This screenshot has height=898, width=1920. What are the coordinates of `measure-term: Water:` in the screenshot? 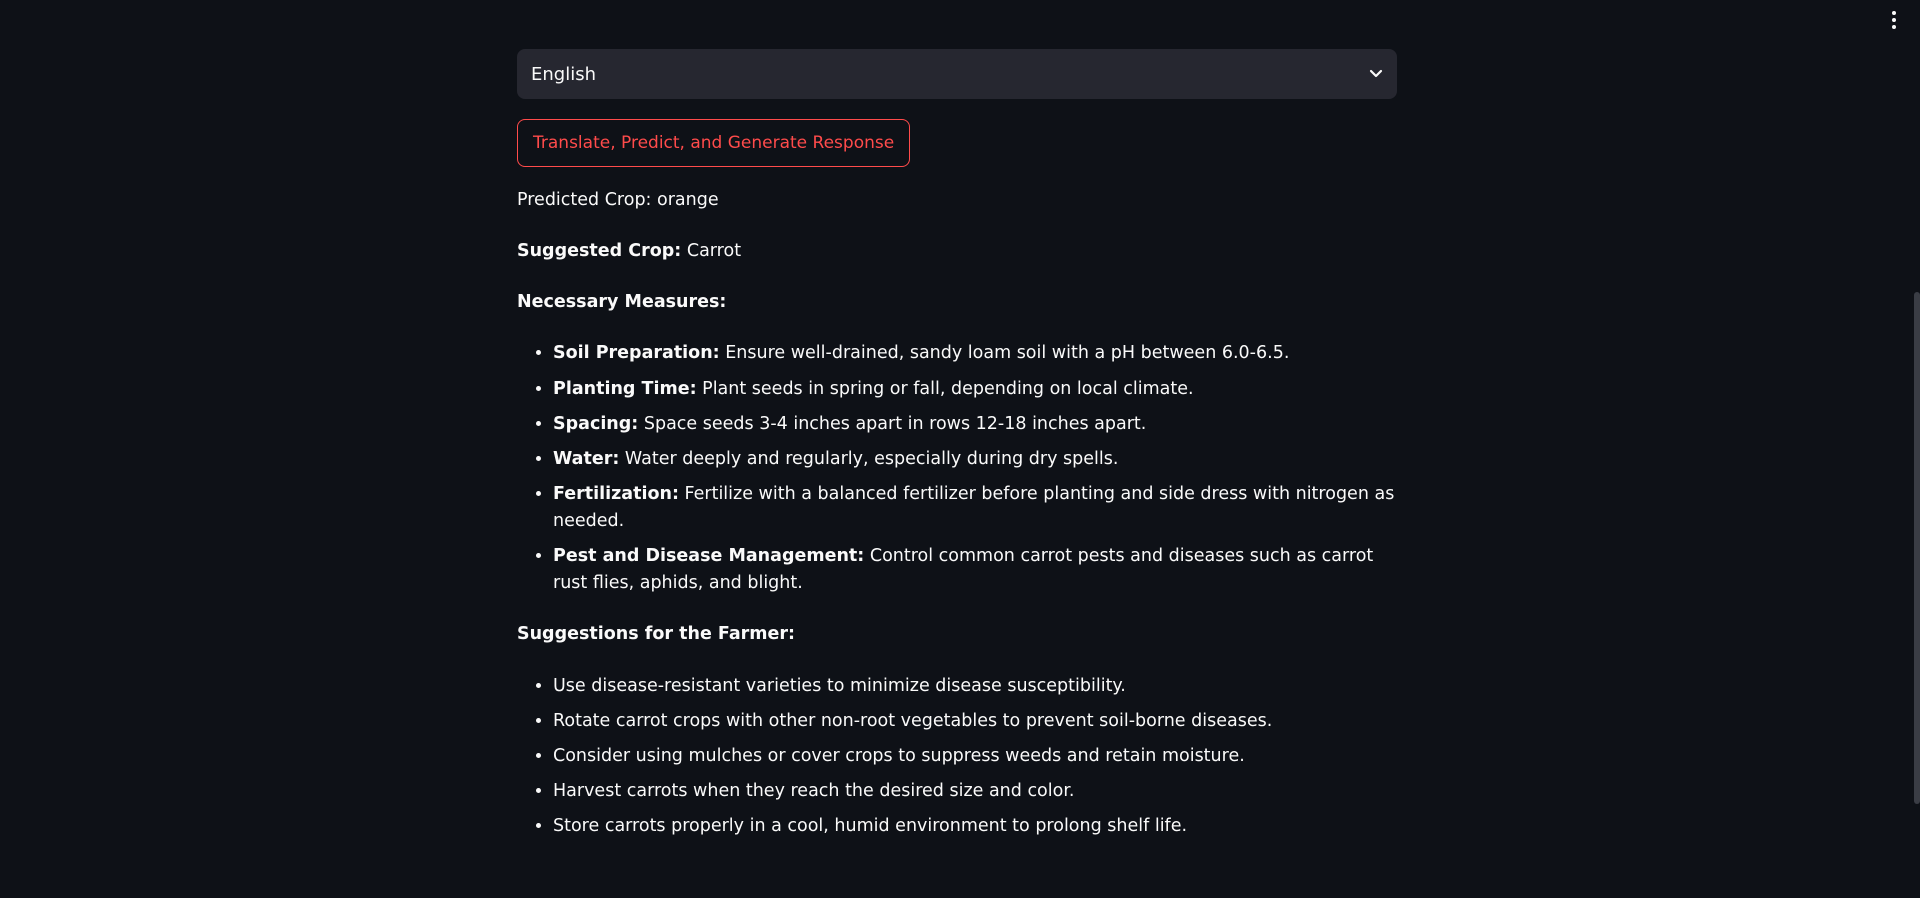 It's located at (586, 458).